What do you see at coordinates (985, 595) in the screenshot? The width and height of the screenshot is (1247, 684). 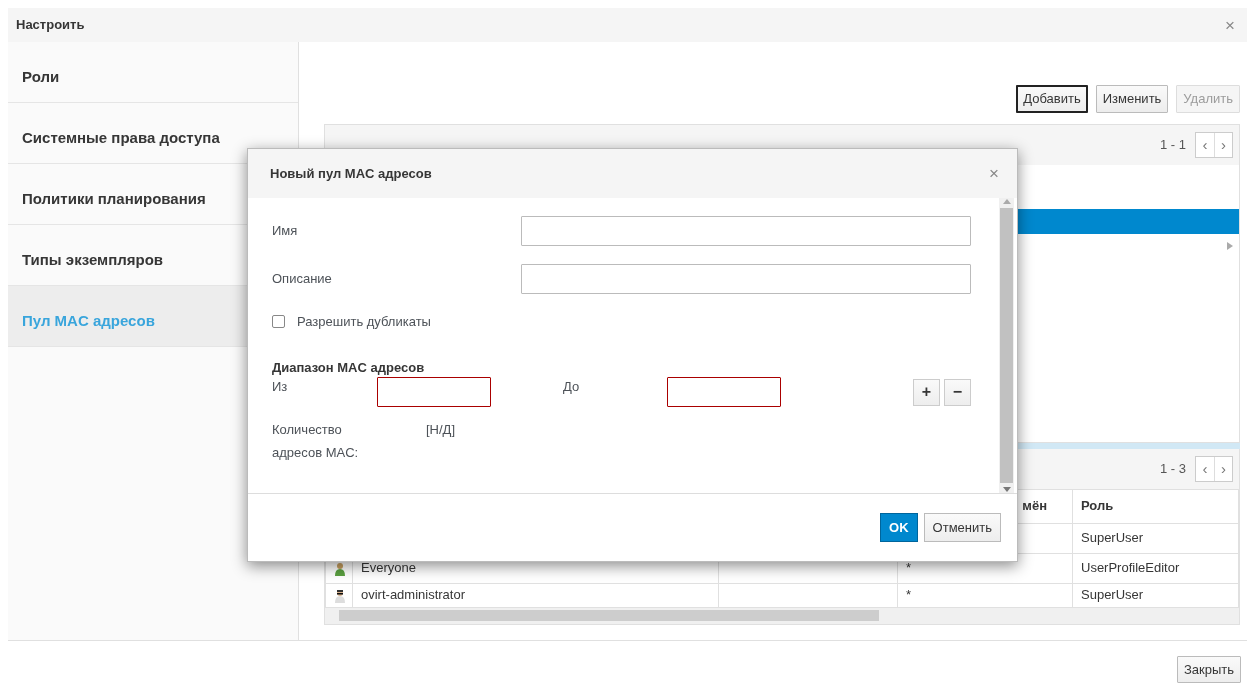 I see `table-cell: *` at bounding box center [985, 595].